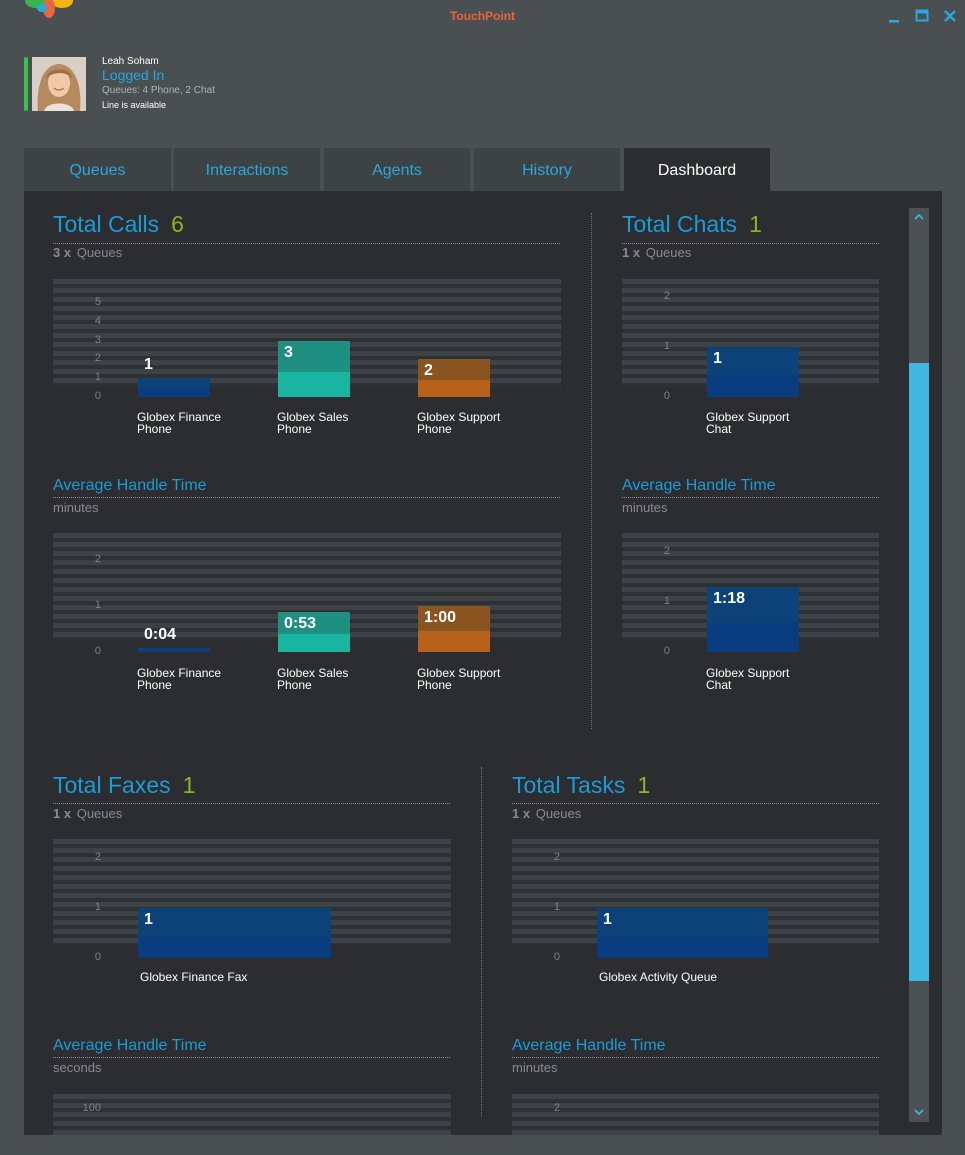  Describe the element at coordinates (459, 679) in the screenshot. I see `bar-category-label: Globex Support Phone` at that location.